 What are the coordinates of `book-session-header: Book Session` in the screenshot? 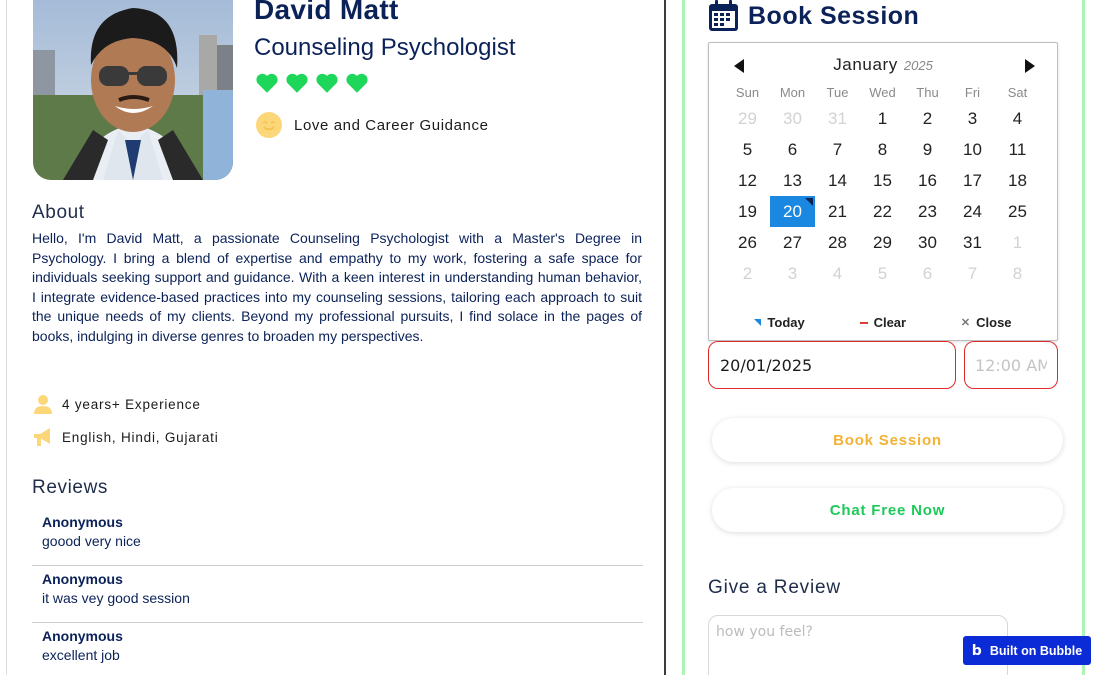 It's located at (813, 16).